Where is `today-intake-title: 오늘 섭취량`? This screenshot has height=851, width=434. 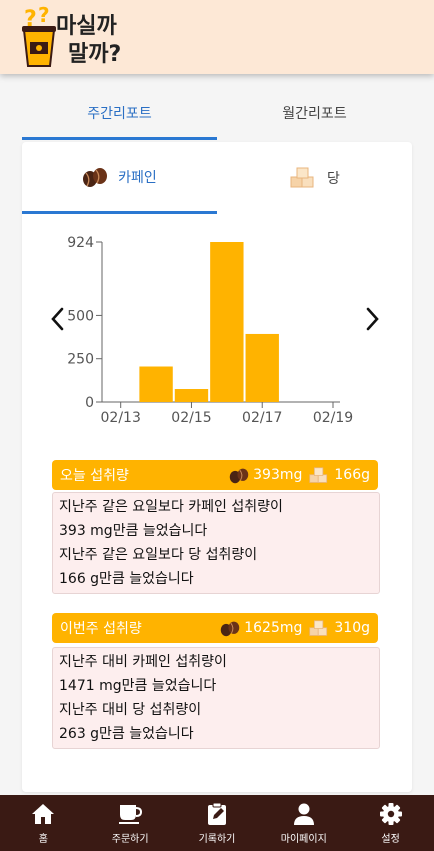
today-intake-title: 오늘 섭취량 is located at coordinates (94, 476).